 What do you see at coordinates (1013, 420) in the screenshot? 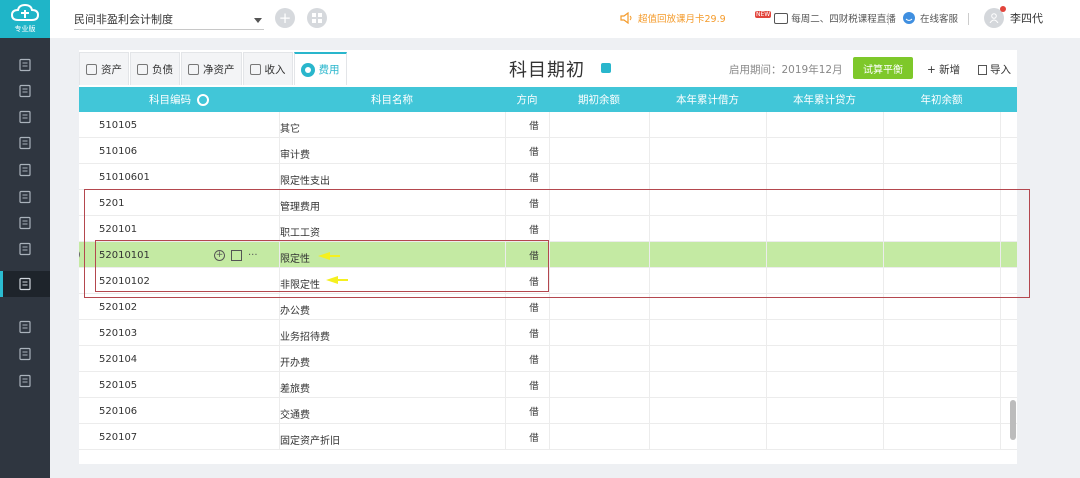
I see `vertical-scrollbar` at bounding box center [1013, 420].